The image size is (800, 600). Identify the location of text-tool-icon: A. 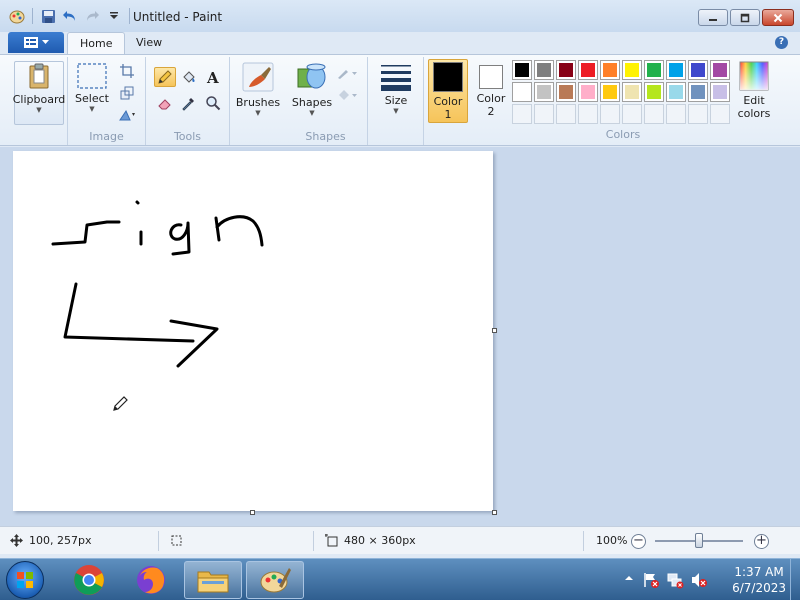
(213, 77).